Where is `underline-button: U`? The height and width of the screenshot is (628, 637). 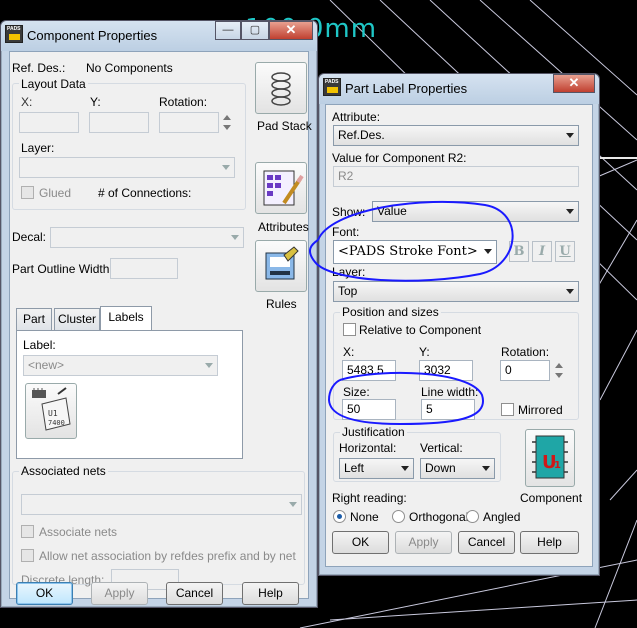 underline-button: U is located at coordinates (565, 251).